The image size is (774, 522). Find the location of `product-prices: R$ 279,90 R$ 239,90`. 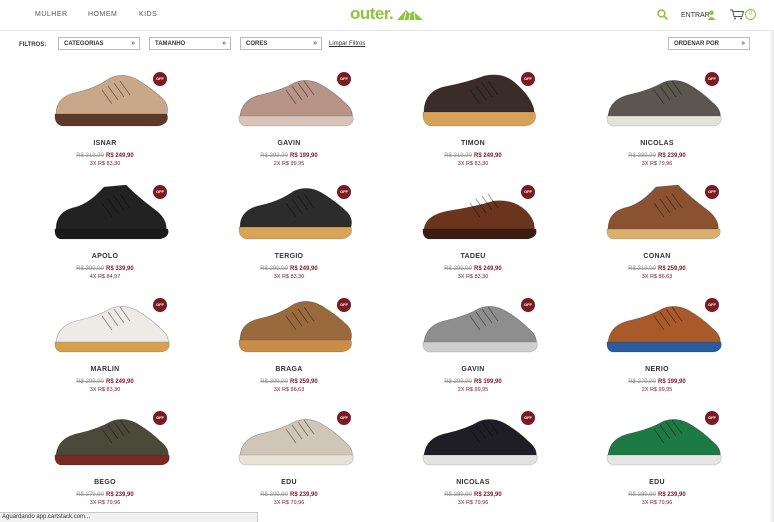

product-prices: R$ 279,90 R$ 239,90 is located at coordinates (105, 495).